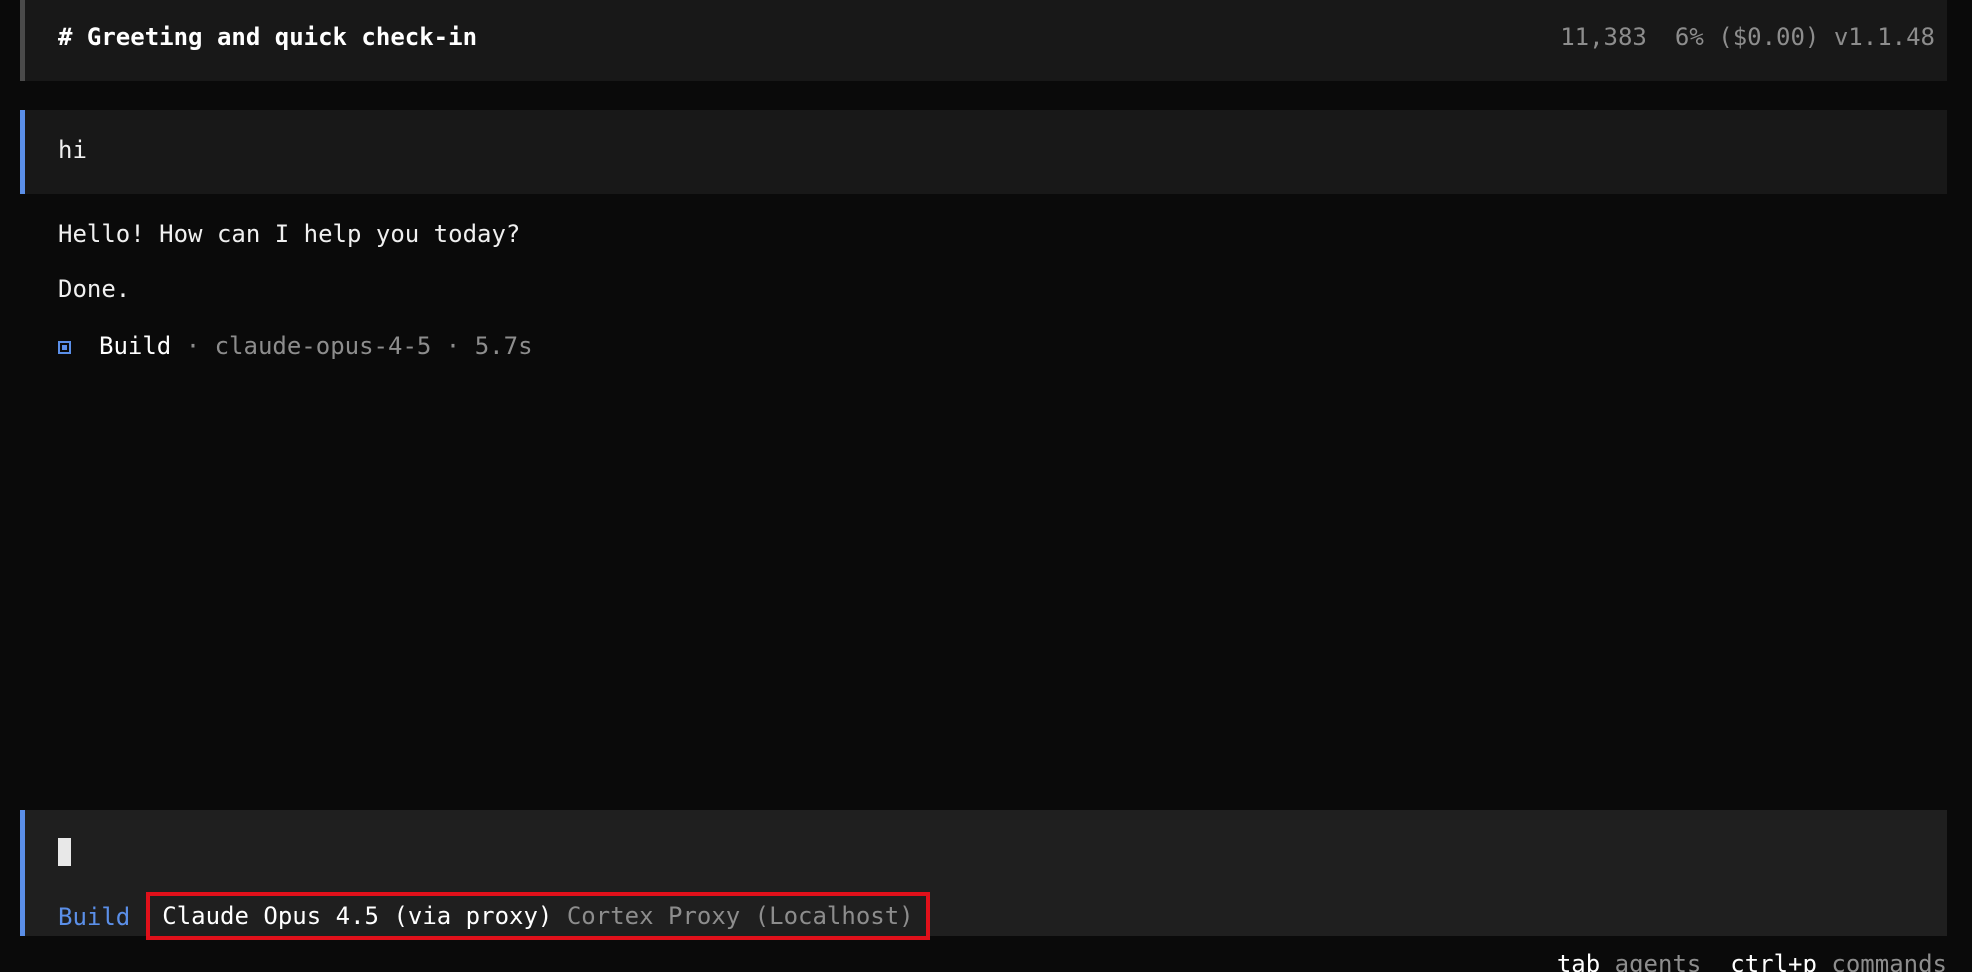  What do you see at coordinates (1603, 37) in the screenshot?
I see `token-count: 11,383` at bounding box center [1603, 37].